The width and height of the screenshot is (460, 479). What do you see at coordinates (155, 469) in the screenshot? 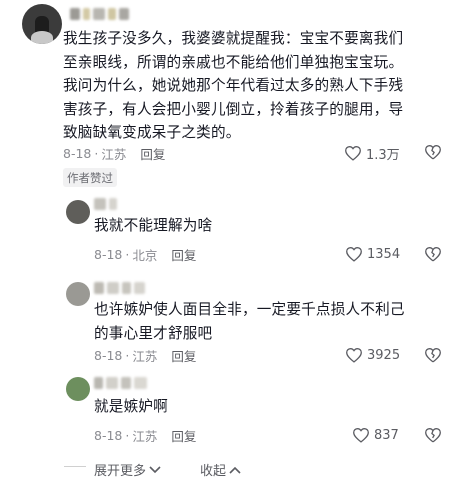
I see `chevron-down-icon` at bounding box center [155, 469].